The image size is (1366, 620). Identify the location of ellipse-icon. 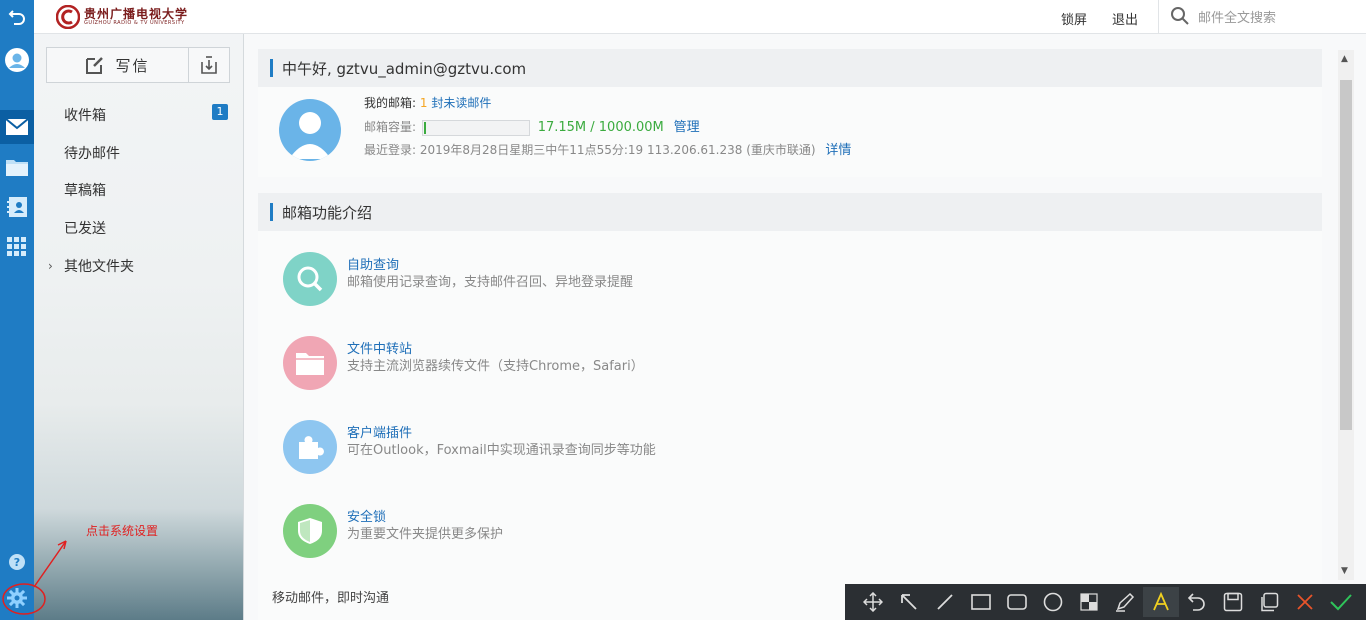
(1053, 602).